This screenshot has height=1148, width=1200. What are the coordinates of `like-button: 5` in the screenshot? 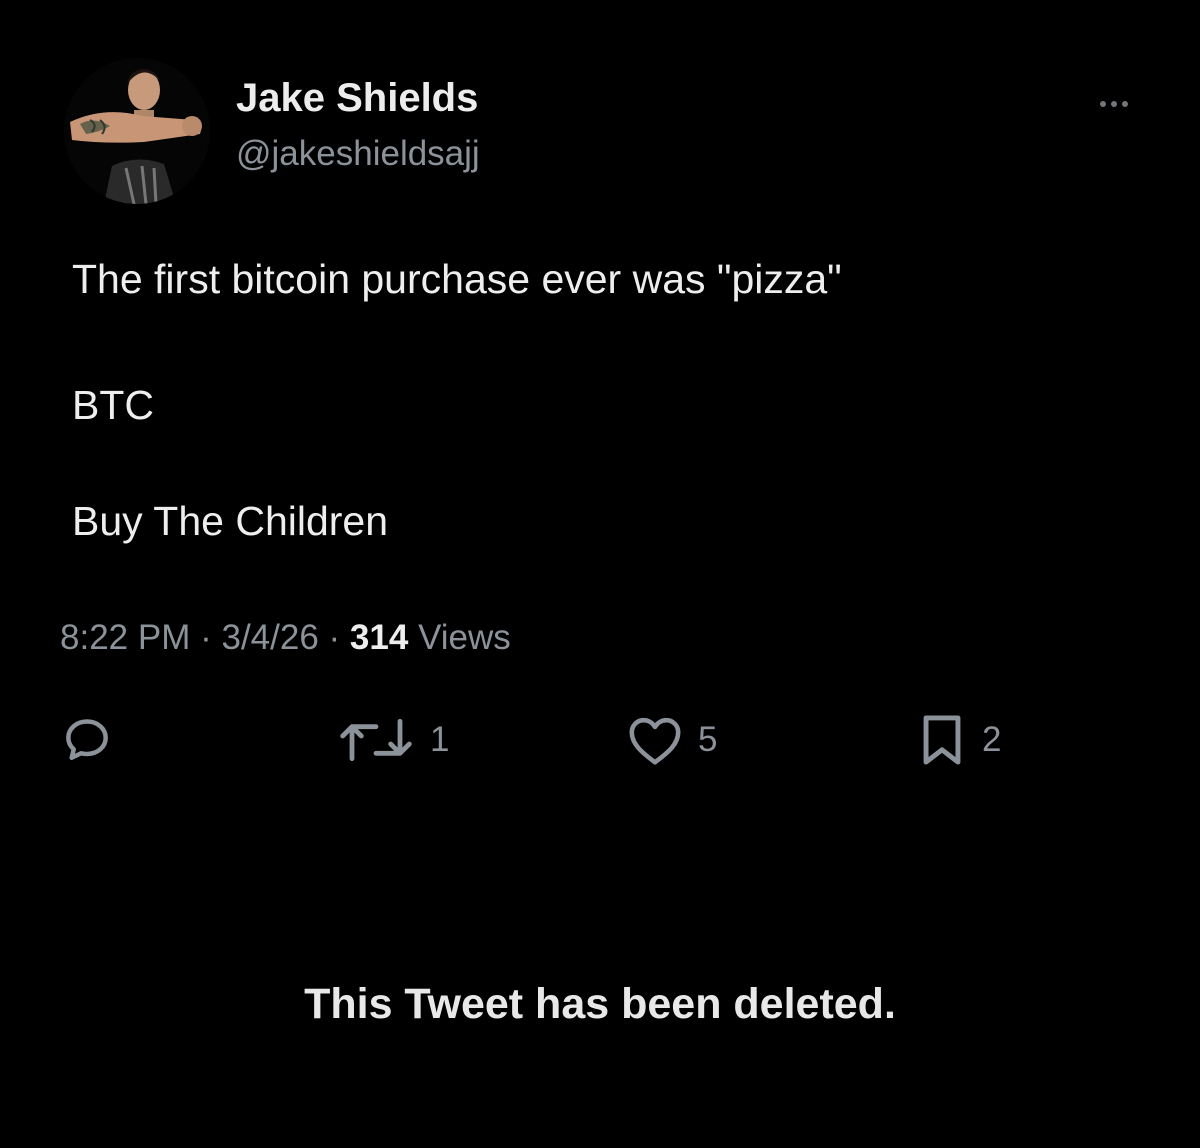 It's located at (671, 740).